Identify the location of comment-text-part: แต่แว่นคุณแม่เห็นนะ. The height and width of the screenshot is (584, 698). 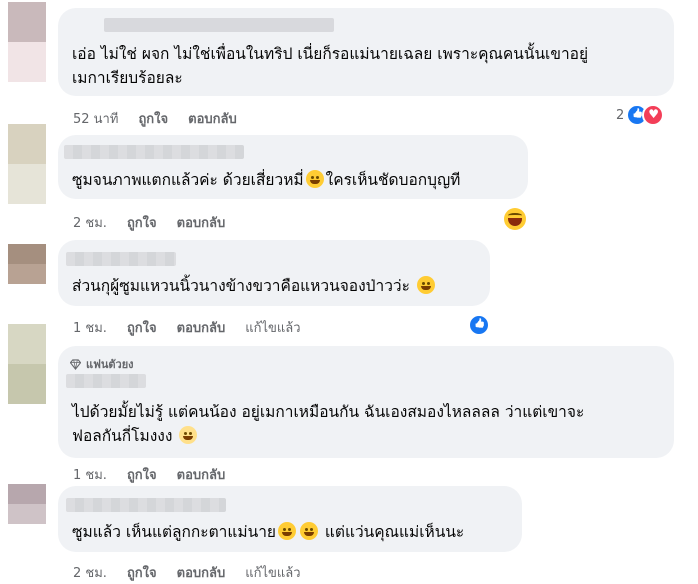
(394, 532).